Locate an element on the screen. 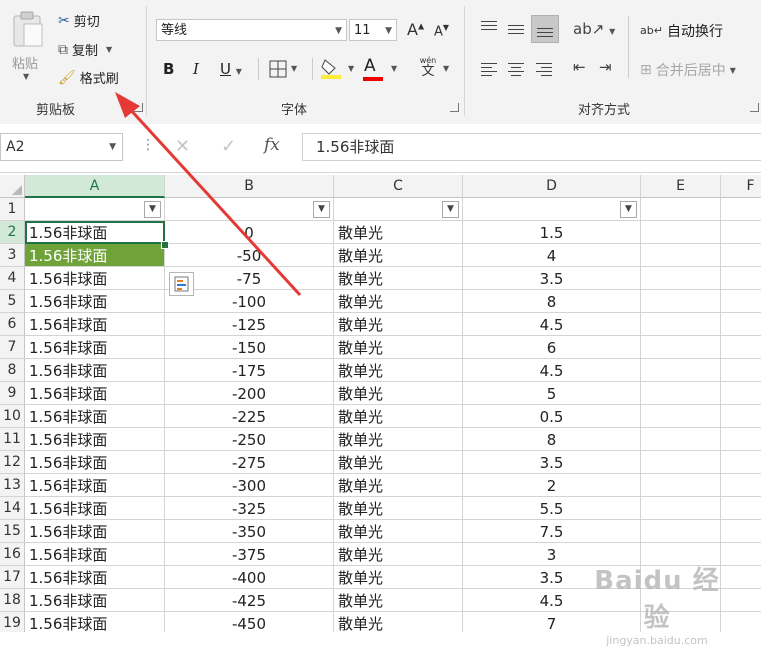 The image size is (761, 647). column-header-c: C is located at coordinates (398, 186).